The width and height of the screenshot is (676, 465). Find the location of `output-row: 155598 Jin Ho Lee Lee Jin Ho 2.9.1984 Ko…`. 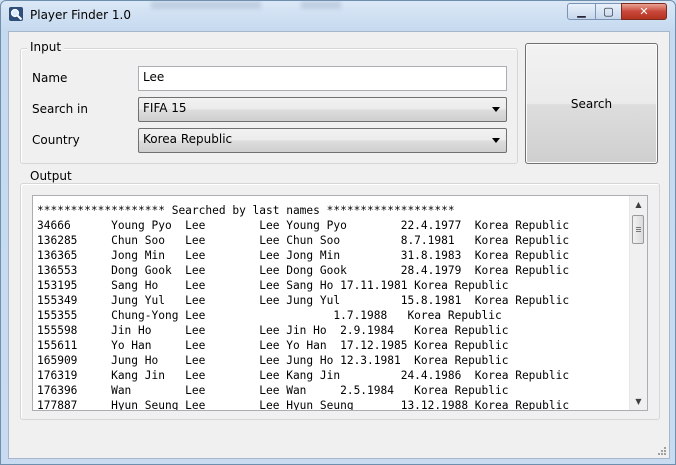

output-row: 155598 Jin Ho Lee Lee Jin Ho 2.9.1984 Ko… is located at coordinates (273, 330).